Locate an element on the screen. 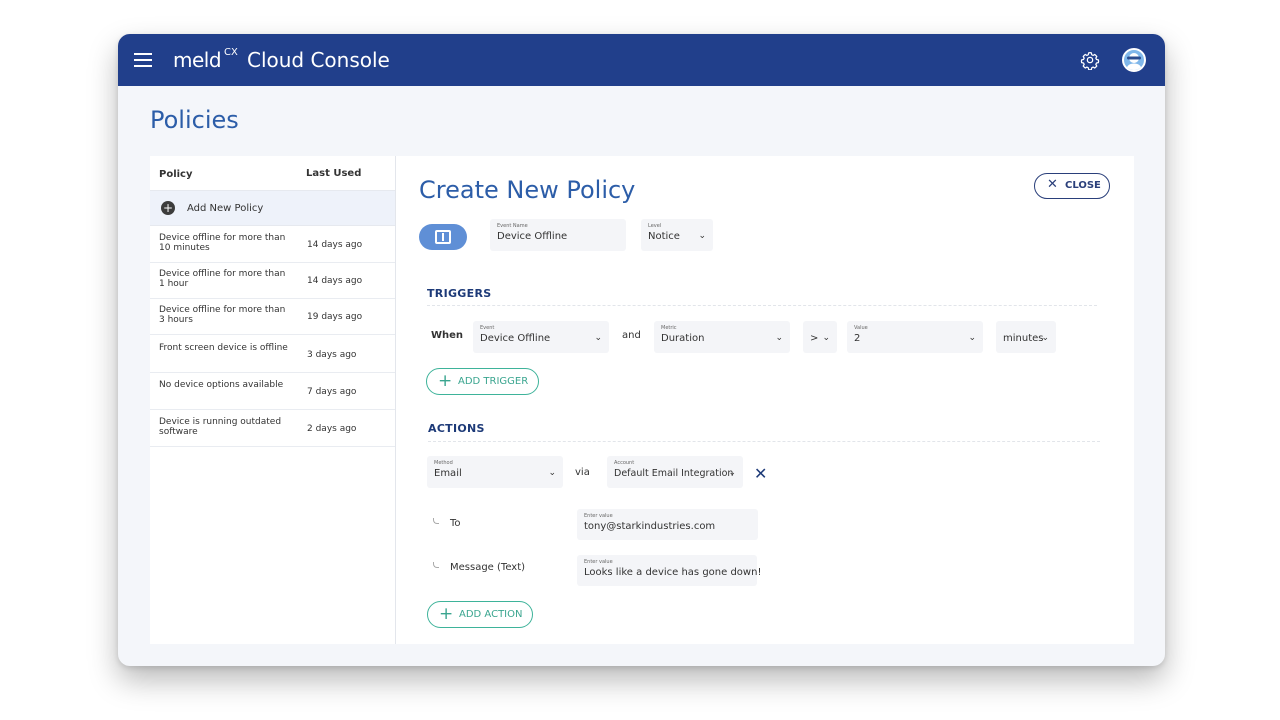 The width and height of the screenshot is (1280, 720). level-select: Level Notice ⌄ is located at coordinates (677, 235).